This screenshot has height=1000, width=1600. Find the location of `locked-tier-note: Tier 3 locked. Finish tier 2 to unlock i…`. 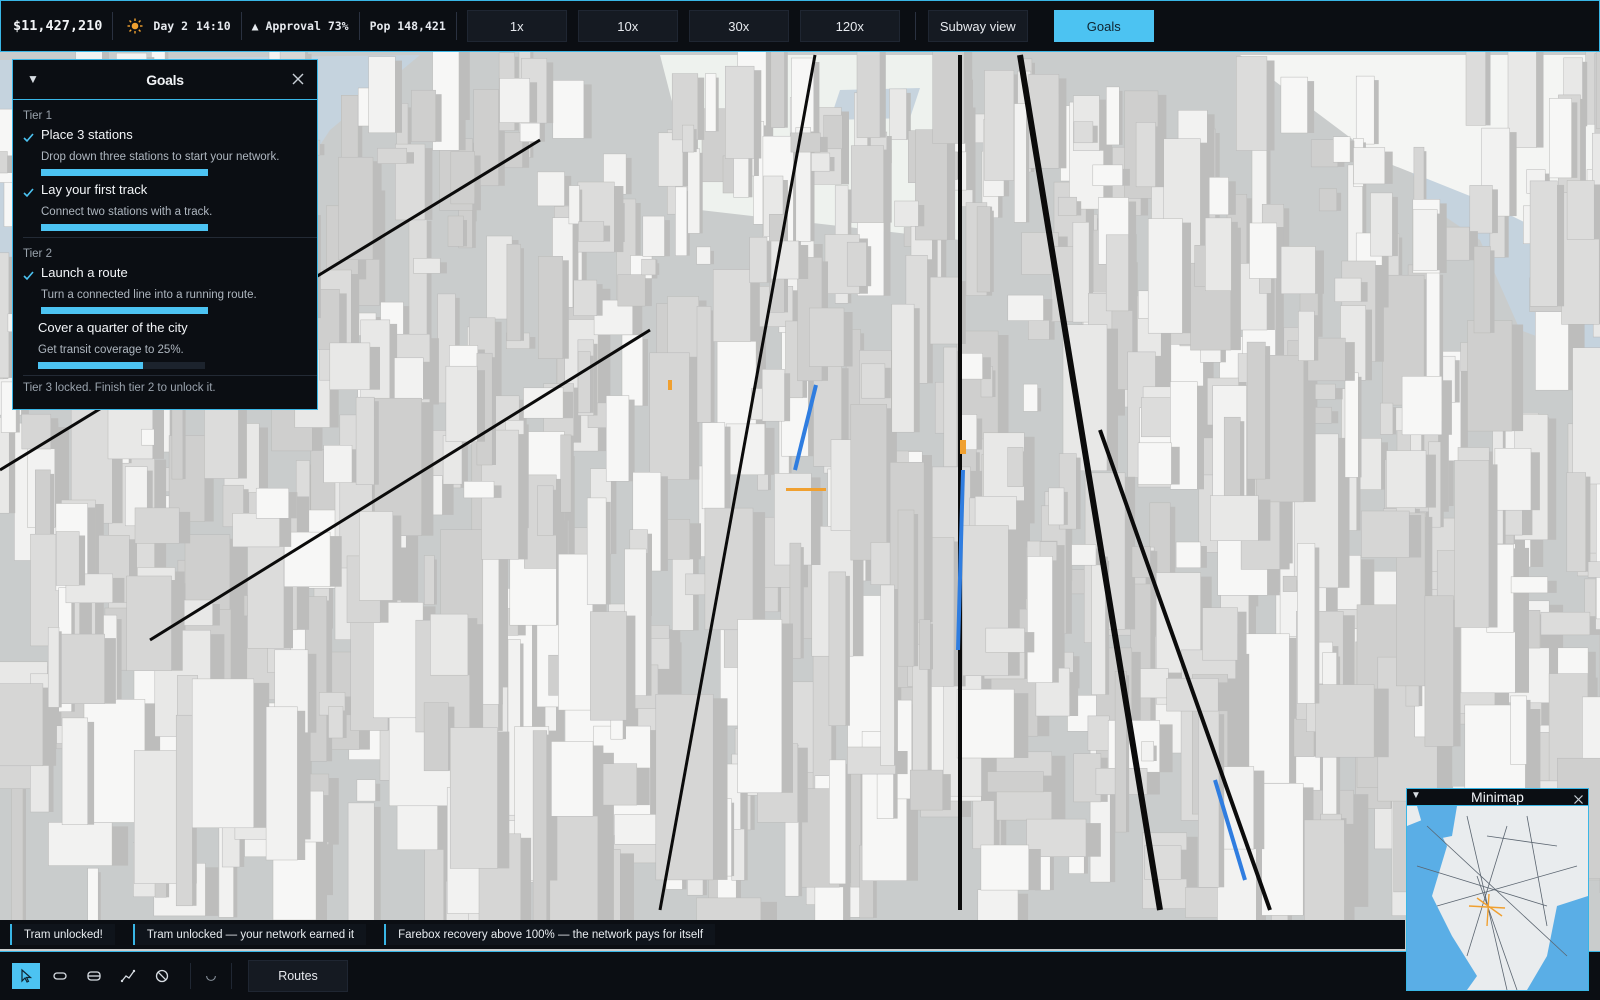

locked-tier-note: Tier 3 locked. Finish tier 2 to unlock i… is located at coordinates (119, 388).